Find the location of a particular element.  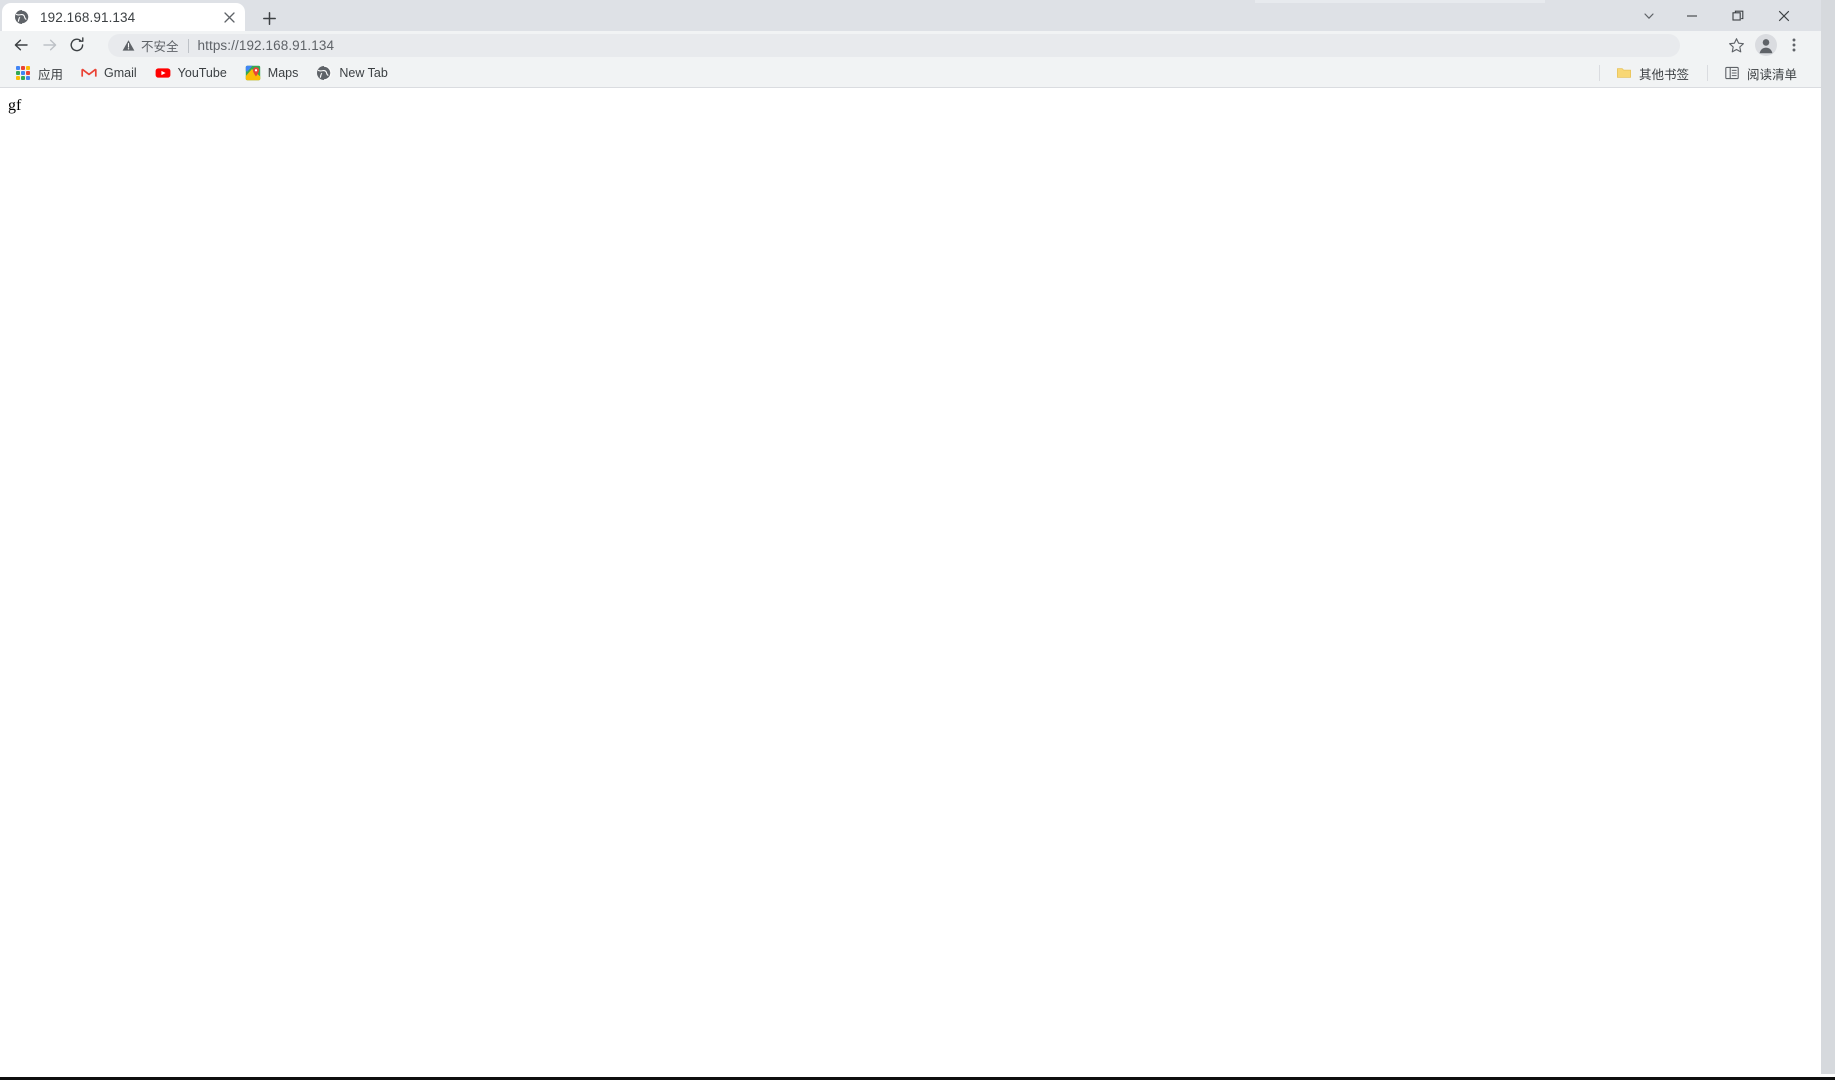

minimize-icon is located at coordinates (1692, 15).